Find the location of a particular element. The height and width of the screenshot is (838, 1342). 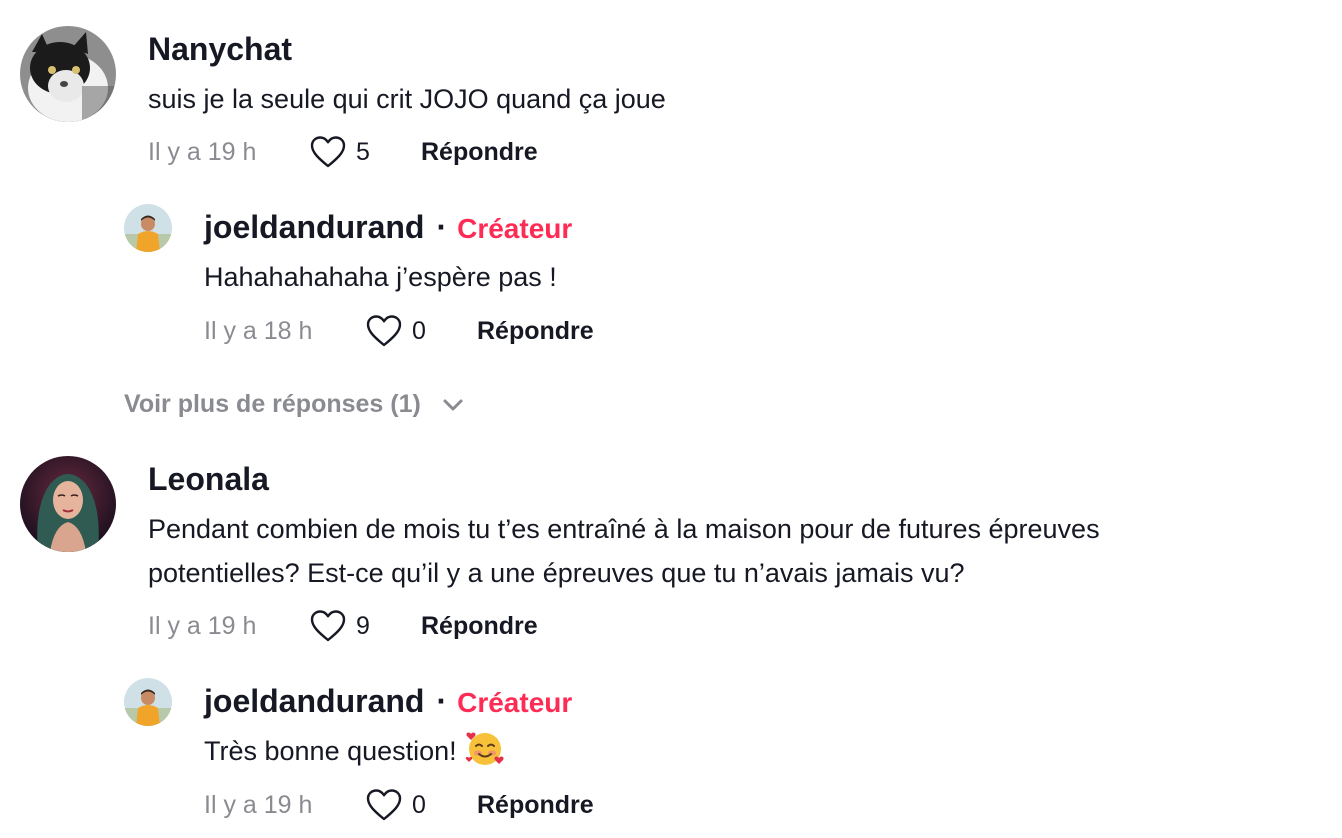

woman-avatar-icon is located at coordinates (68, 504).